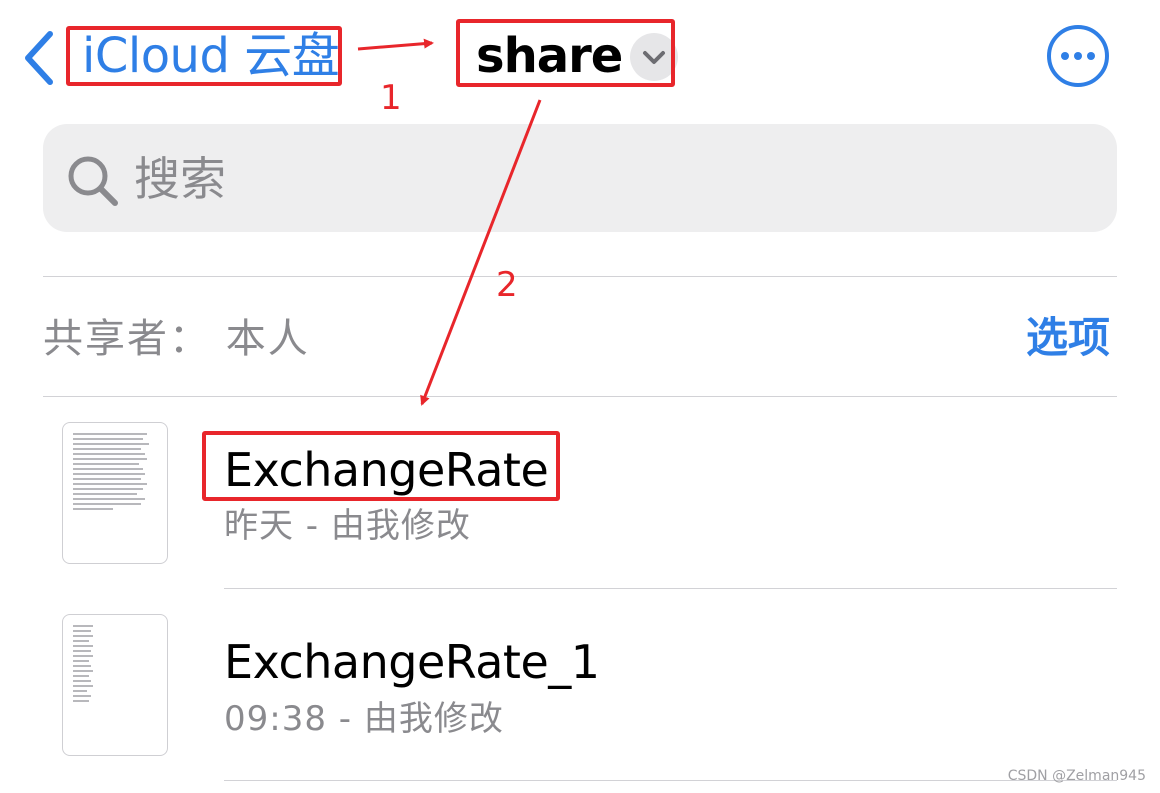 This screenshot has height=793, width=1160. What do you see at coordinates (391, 98) in the screenshot?
I see `annotation-step-1: 1` at bounding box center [391, 98].